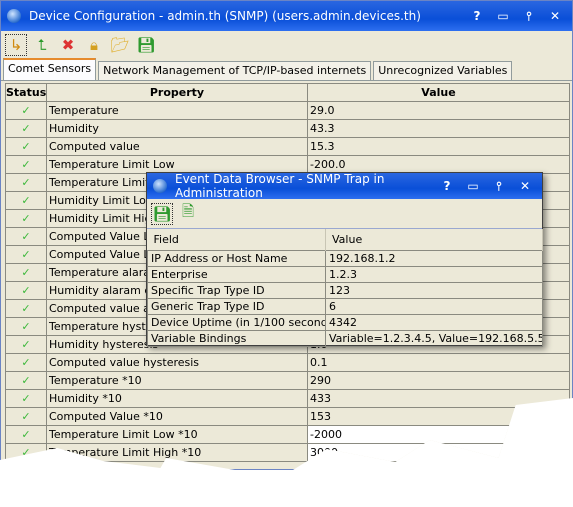 The width and height of the screenshot is (573, 507). I want to click on field-cell: Enterprise, so click(236, 274).